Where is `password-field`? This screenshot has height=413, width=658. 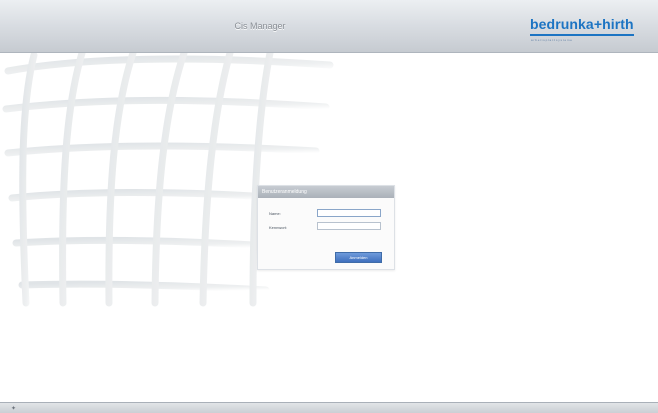
password-field is located at coordinates (349, 226).